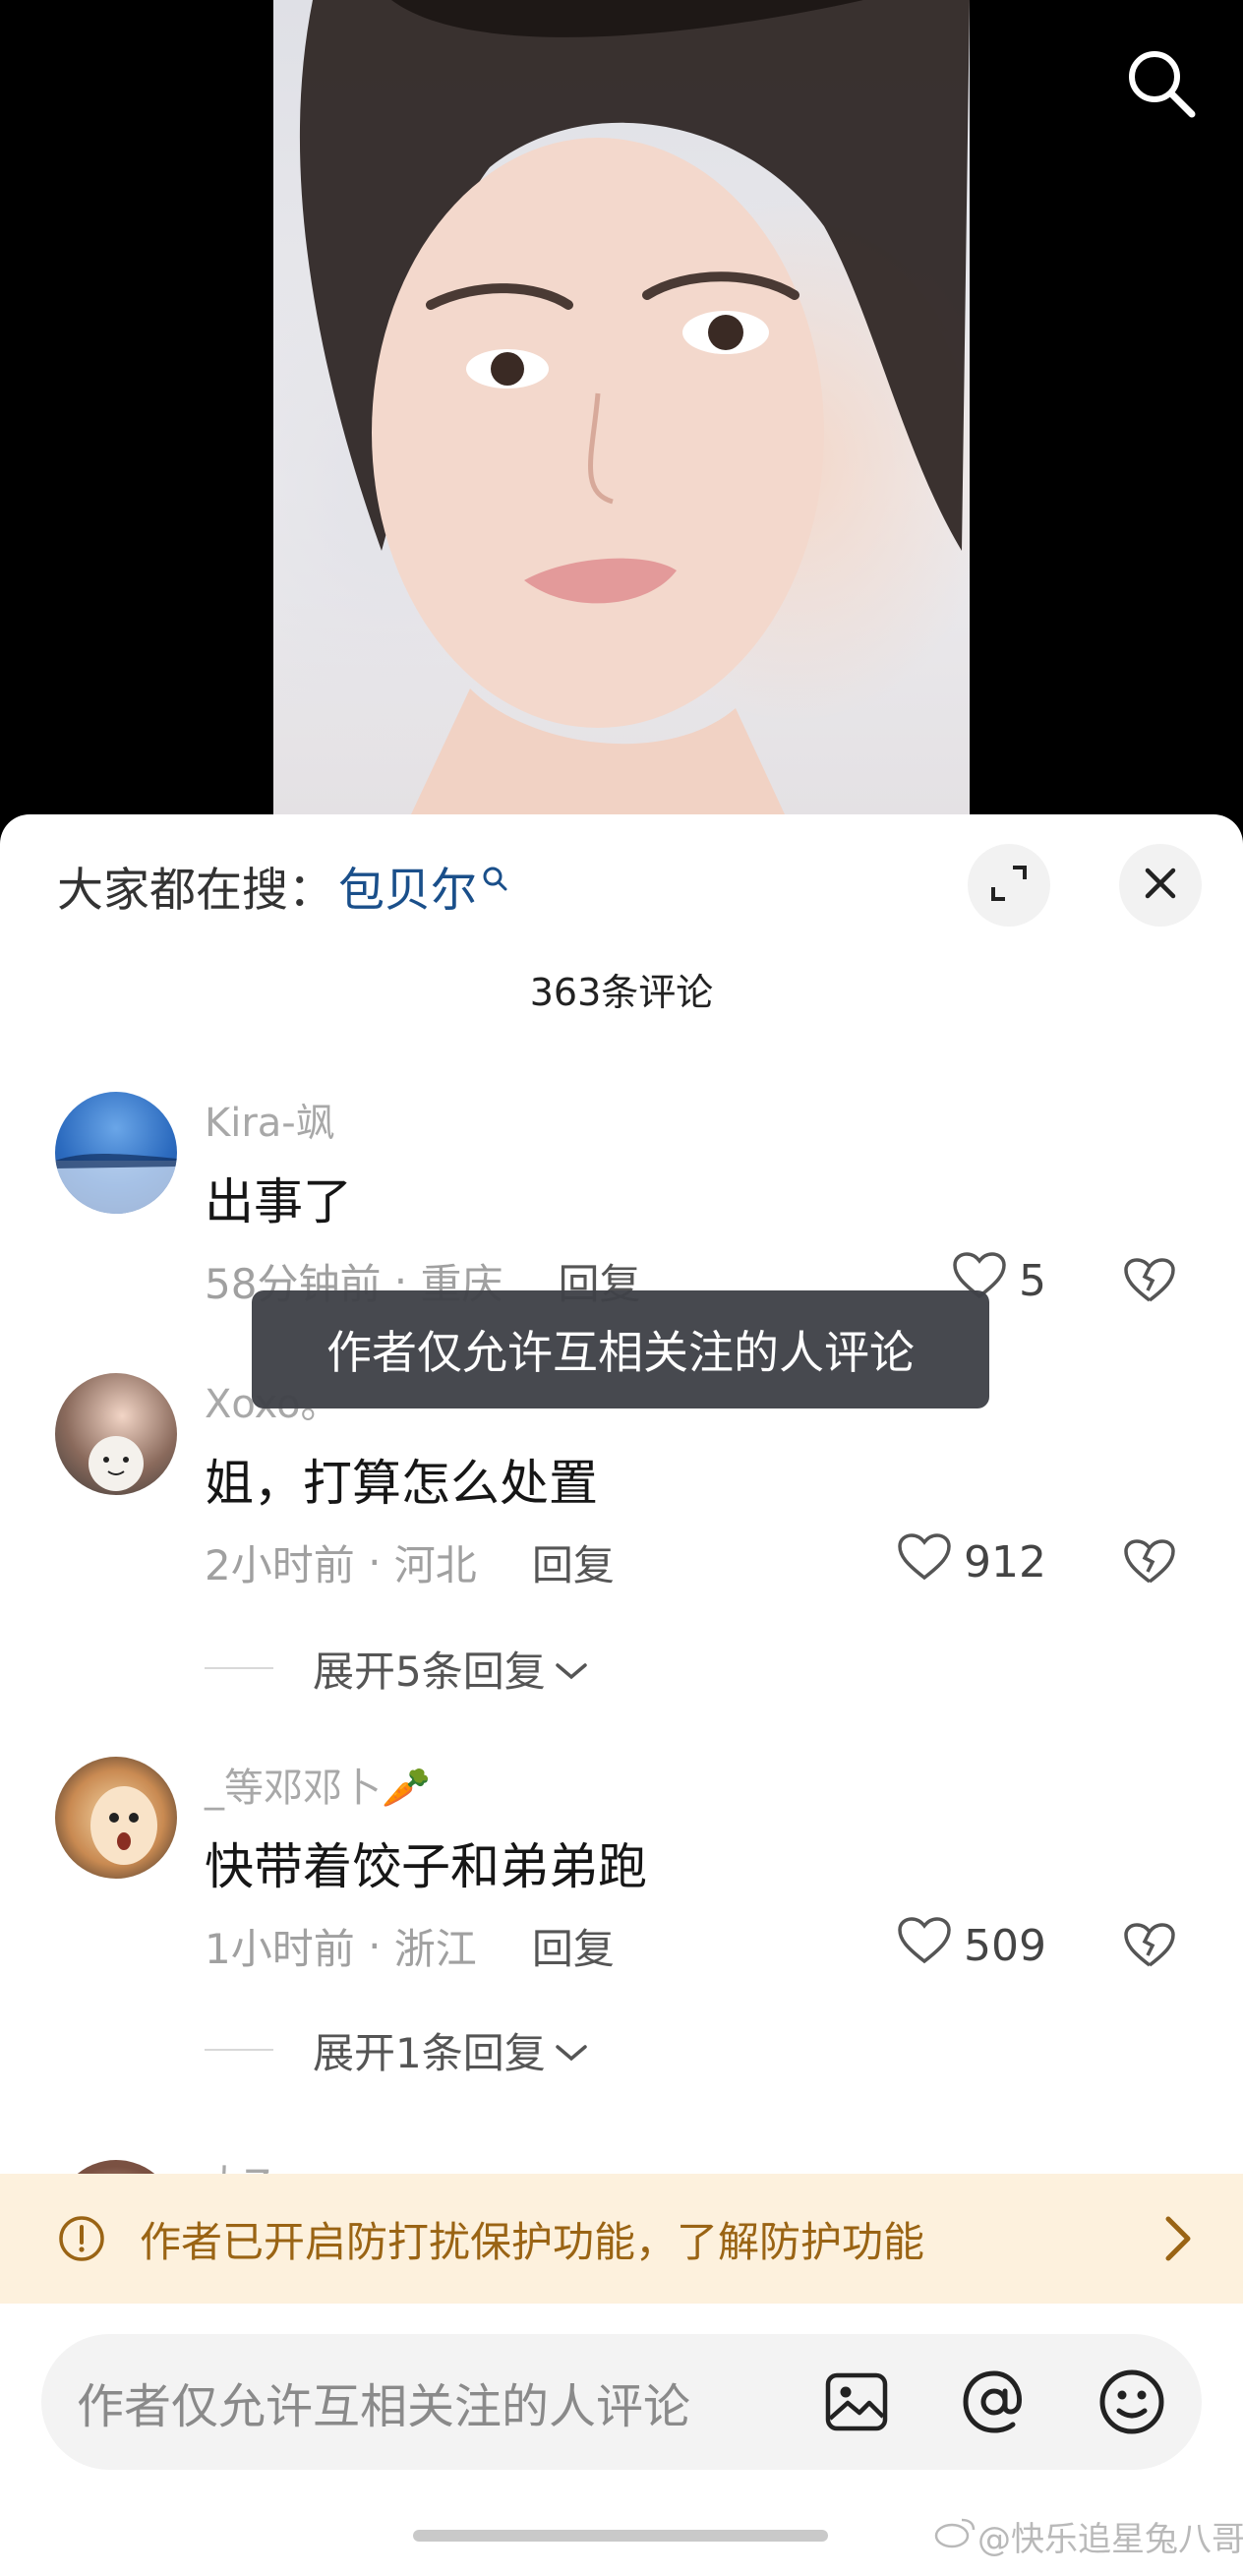 The width and height of the screenshot is (1243, 2576). What do you see at coordinates (1110, 2539) in the screenshot?
I see `watermark-text: @快乐追星兔八哥` at bounding box center [1110, 2539].